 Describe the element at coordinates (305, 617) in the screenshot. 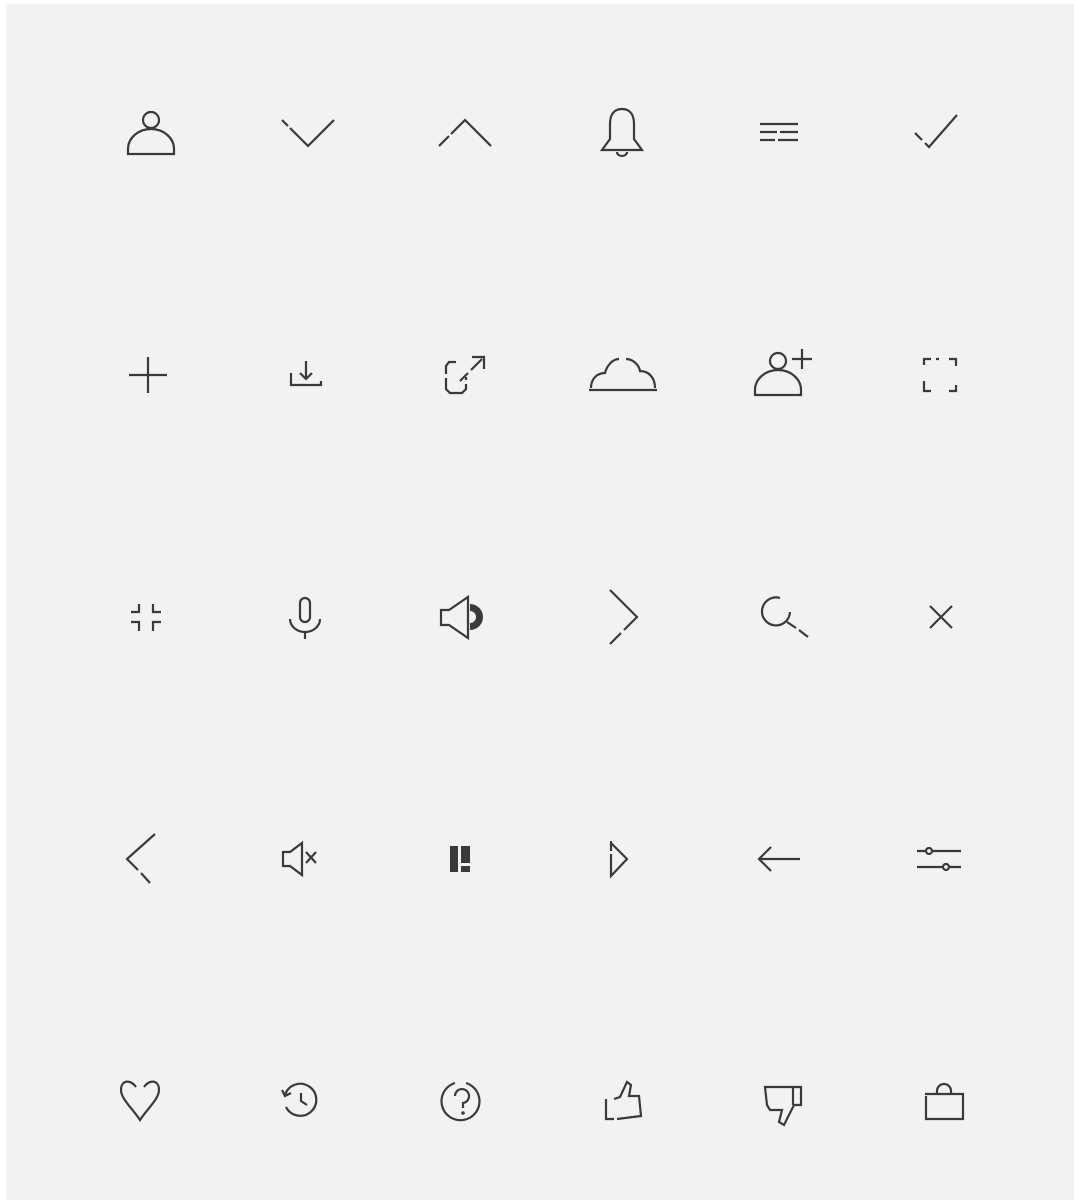

I see `microphone-icon` at that location.